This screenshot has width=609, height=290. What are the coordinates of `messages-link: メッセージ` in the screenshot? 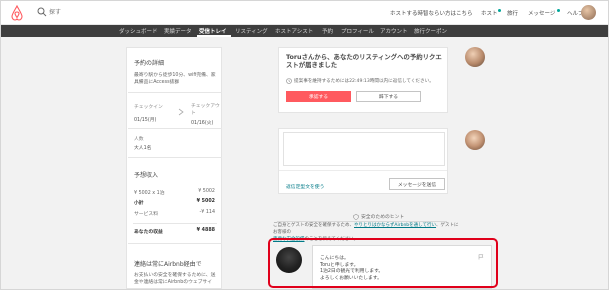 It's located at (541, 13).